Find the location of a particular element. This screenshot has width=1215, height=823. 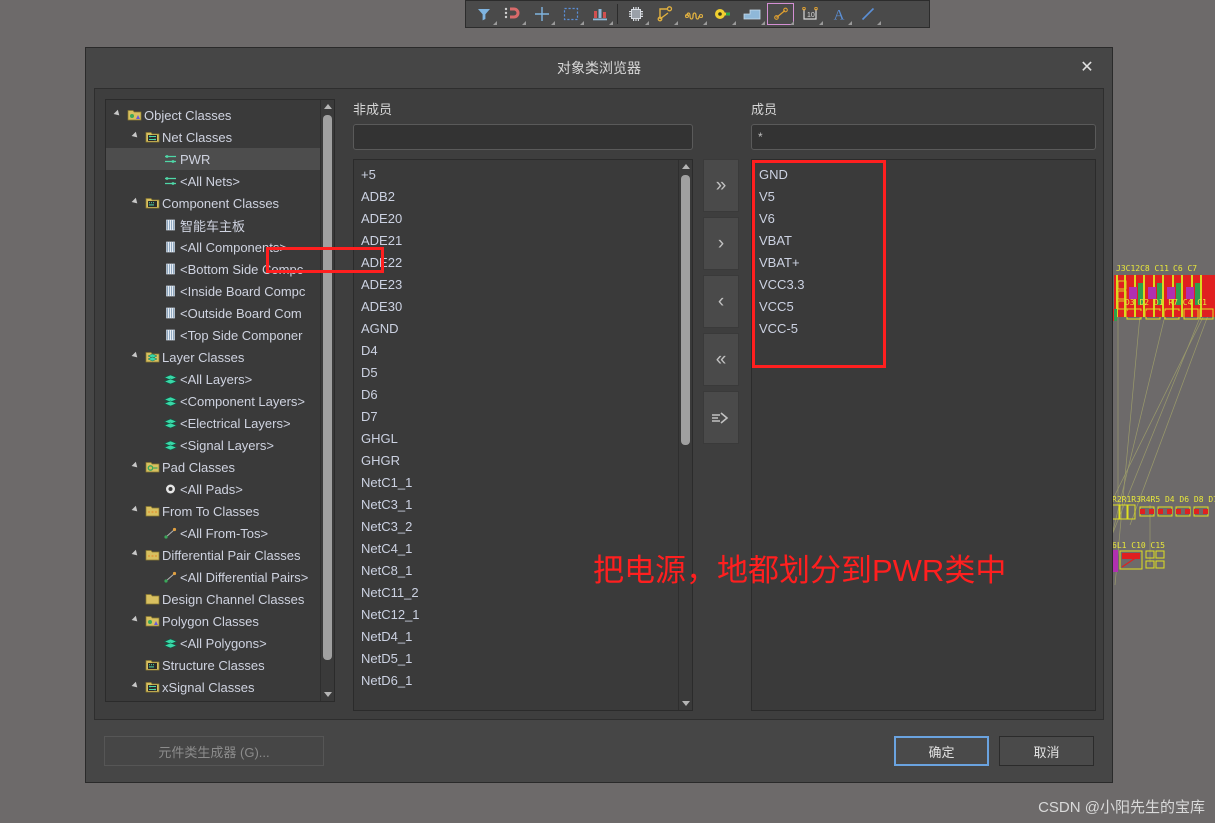

tree-scroll-down-icon is located at coordinates (327, 694).